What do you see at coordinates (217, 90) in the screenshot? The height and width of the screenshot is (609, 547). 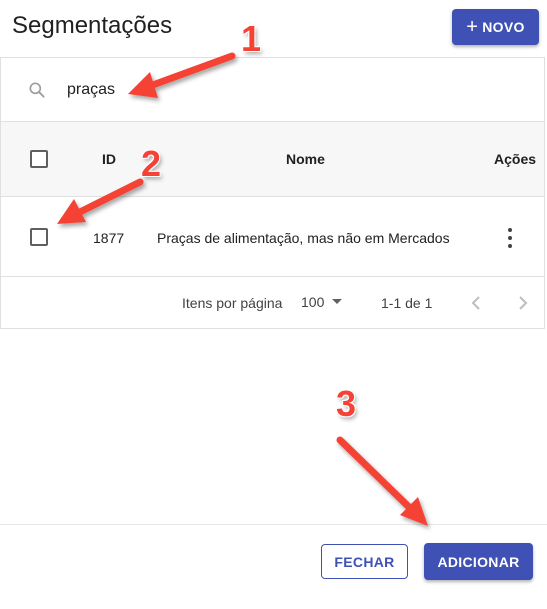 I see `search-input` at bounding box center [217, 90].